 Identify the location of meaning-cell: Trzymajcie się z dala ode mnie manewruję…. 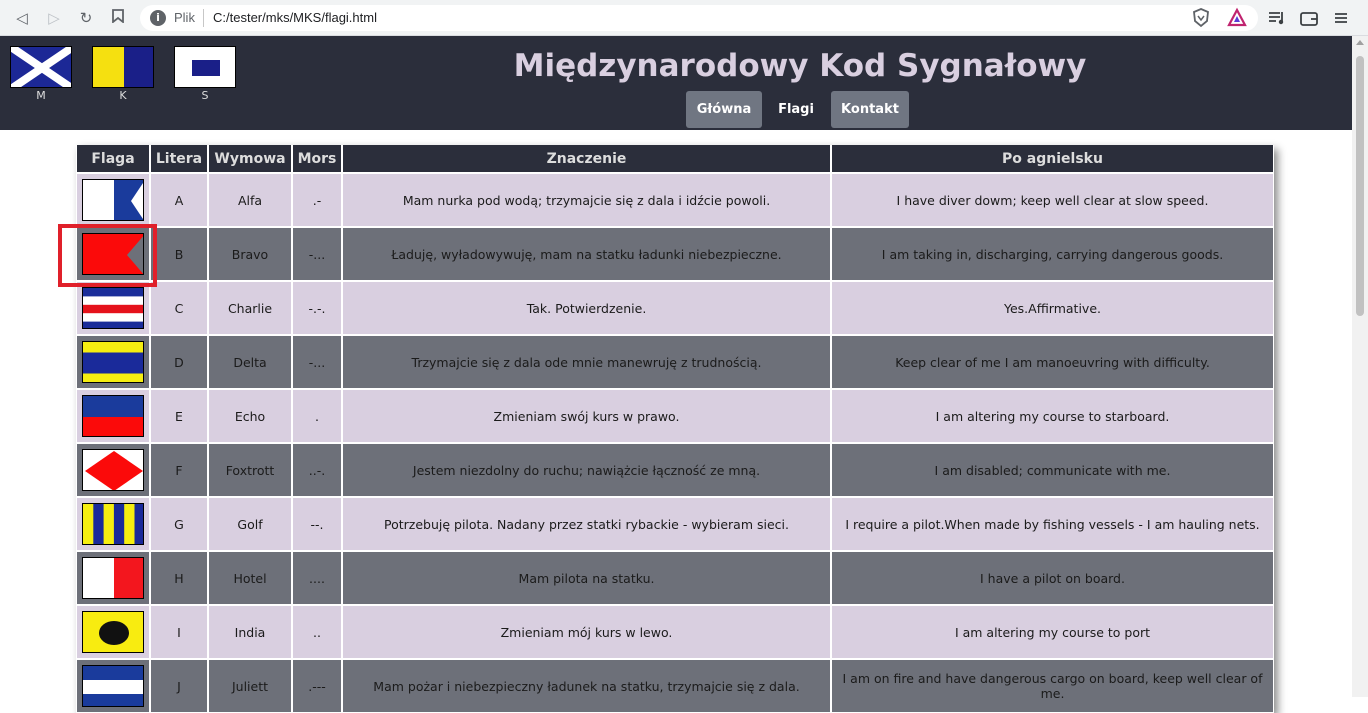
(586, 362).